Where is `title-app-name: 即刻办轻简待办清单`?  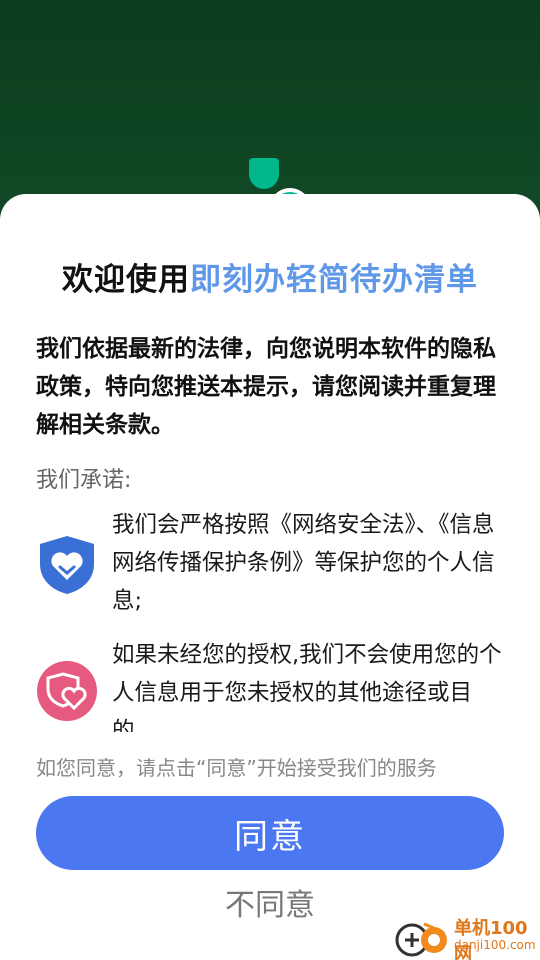
title-app-name: 即刻办轻简待办清单 is located at coordinates (334, 280).